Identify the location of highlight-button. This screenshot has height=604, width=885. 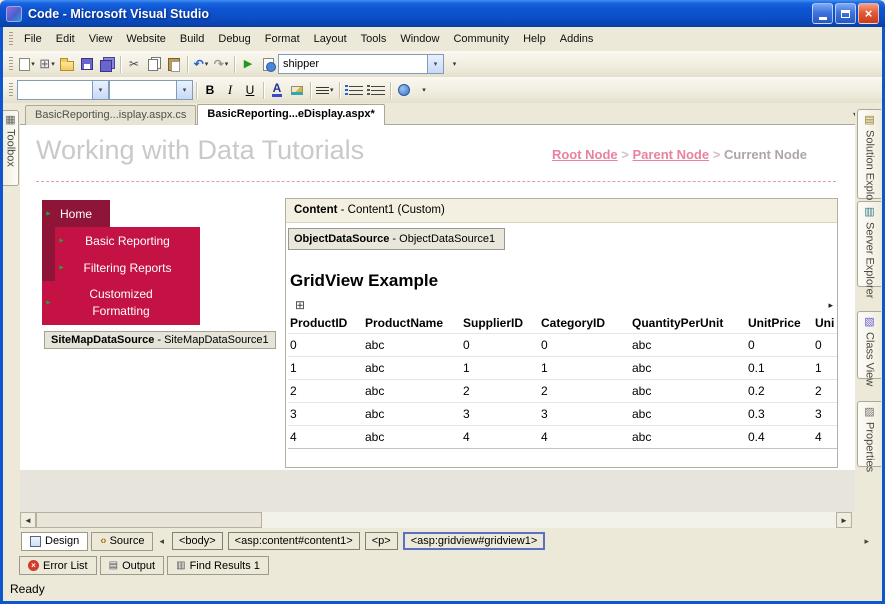
(297, 90).